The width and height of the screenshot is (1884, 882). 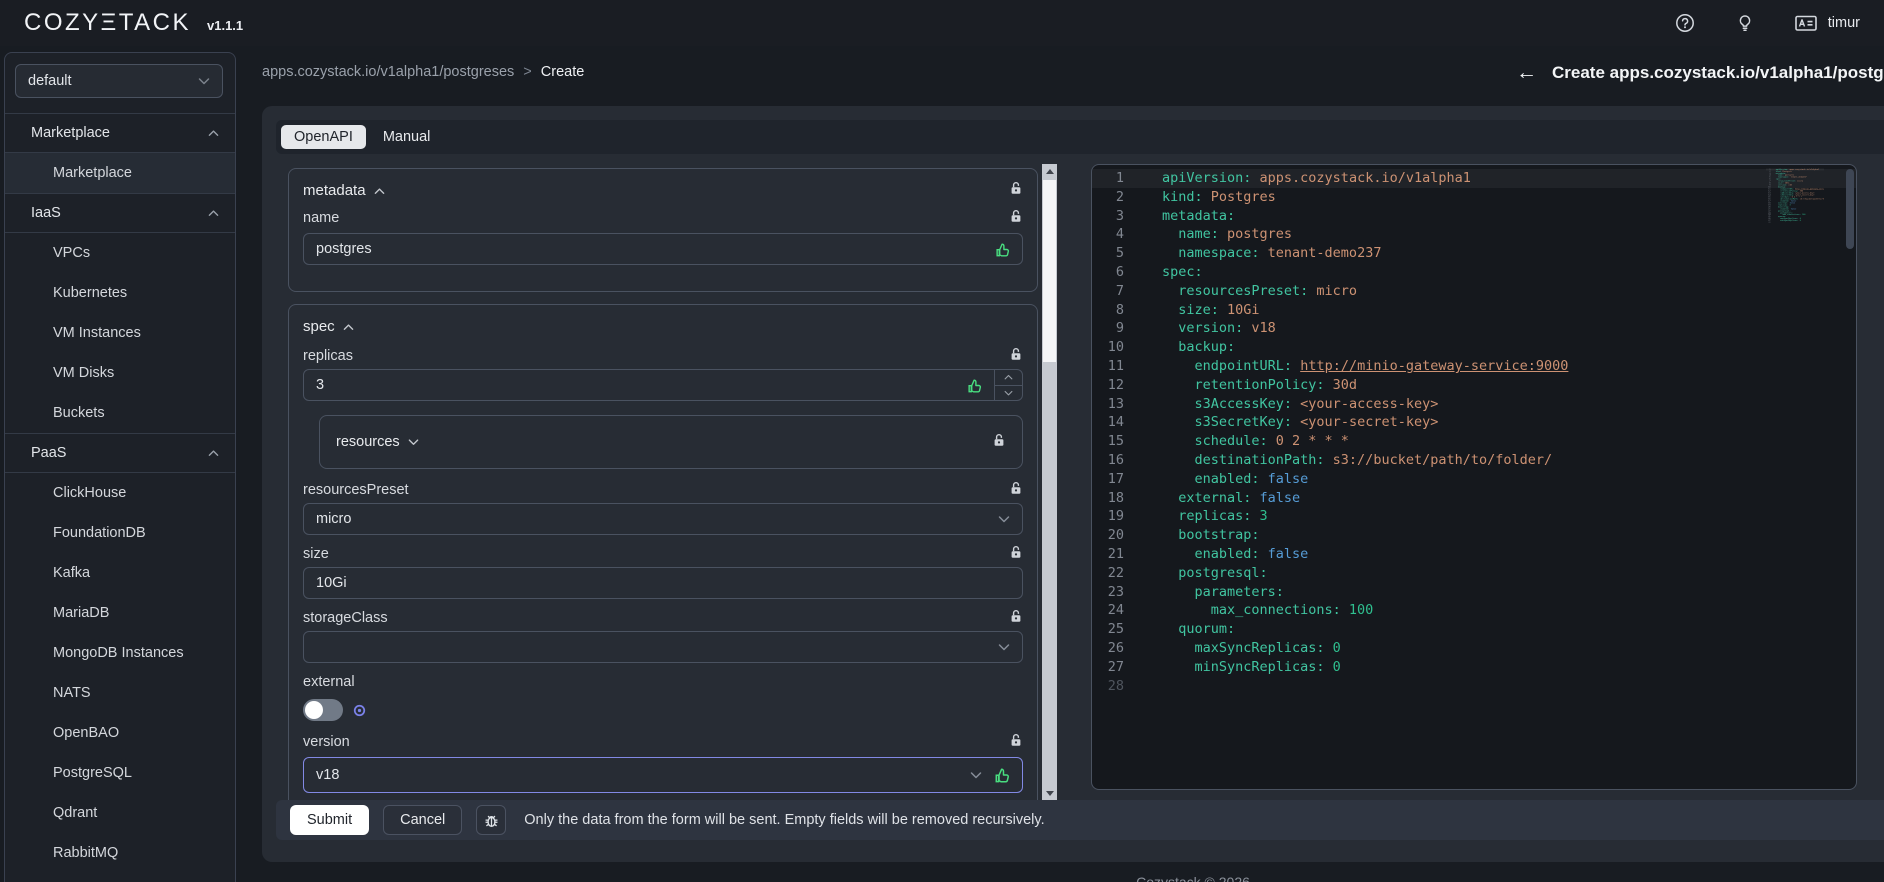 What do you see at coordinates (120, 853) in the screenshot?
I see `sidebar-item-rabbitmq: RabbitMQ` at bounding box center [120, 853].